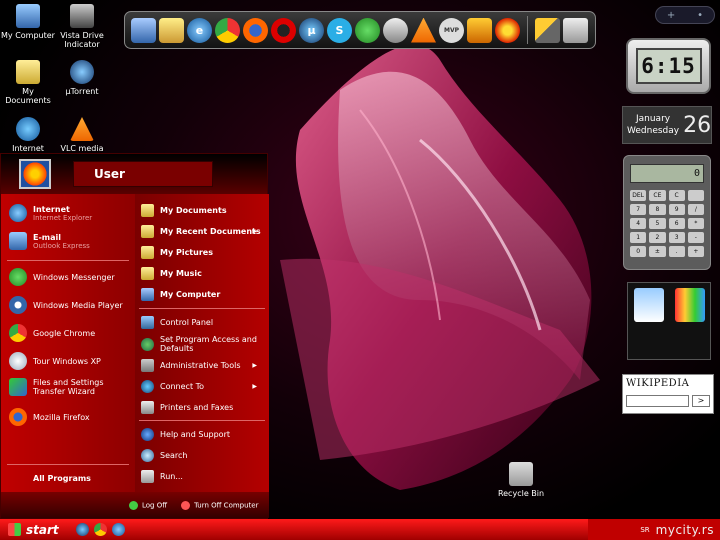 The height and width of the screenshot is (540, 720). I want to click on calculator-key: 7, so click(638, 209).